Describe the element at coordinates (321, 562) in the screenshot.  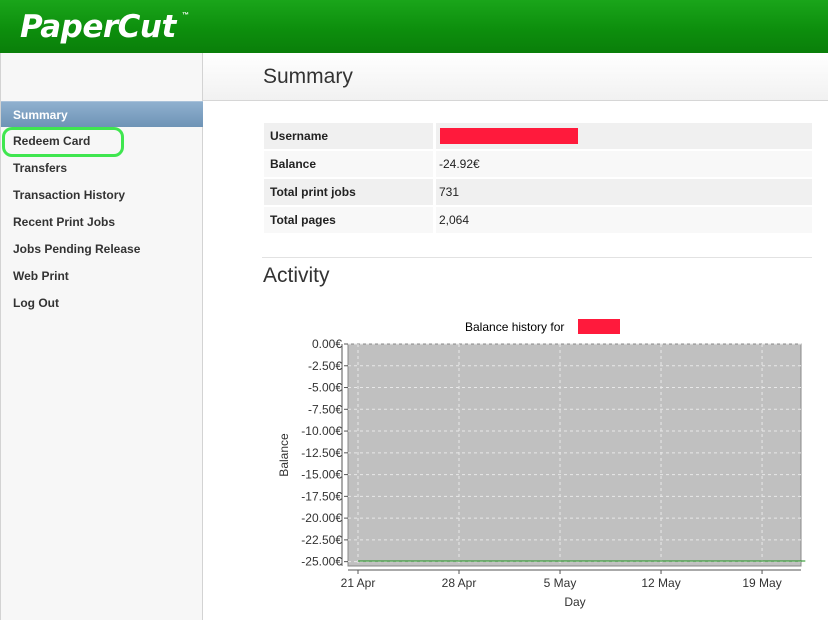
I see `y-tick-label: -25.00€` at that location.